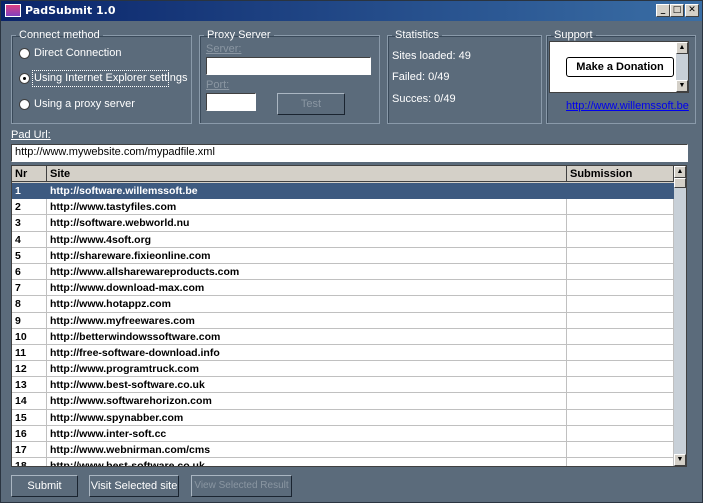 This screenshot has height=503, width=703. I want to click on cell-nr: 16, so click(29, 433).